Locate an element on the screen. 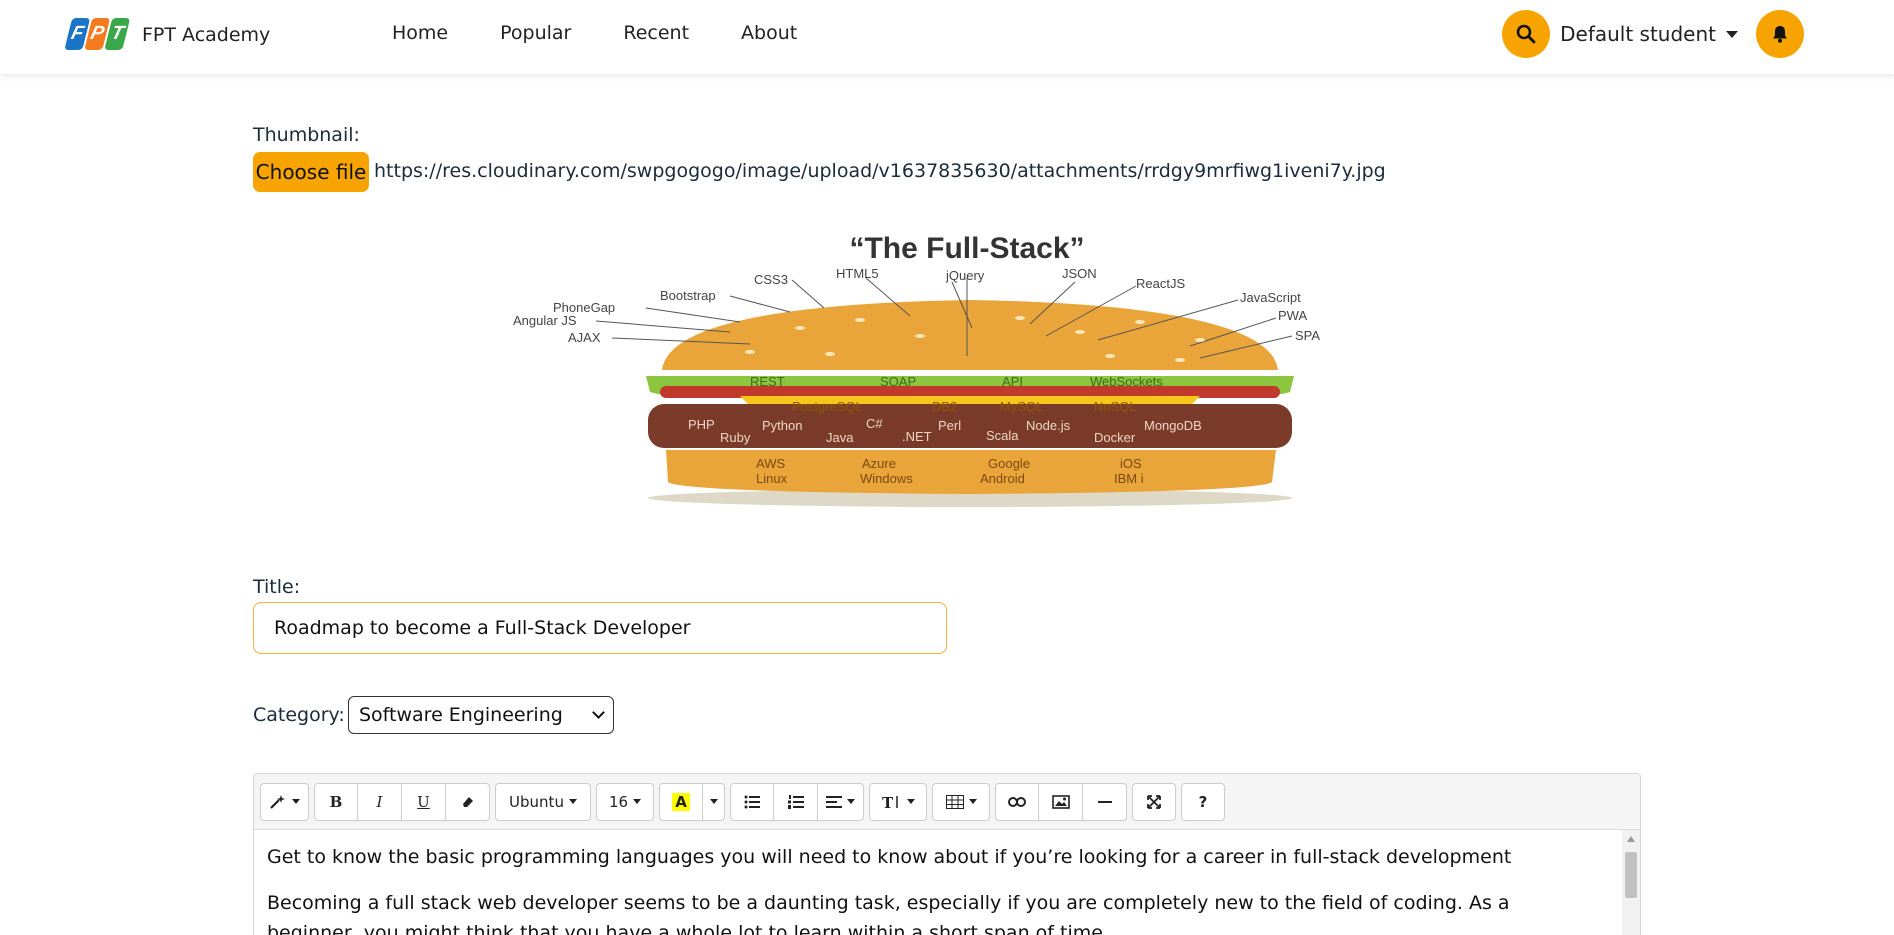 This screenshot has width=1894, height=935. thumbnail-label: Thumbnail: is located at coordinates (306, 135).